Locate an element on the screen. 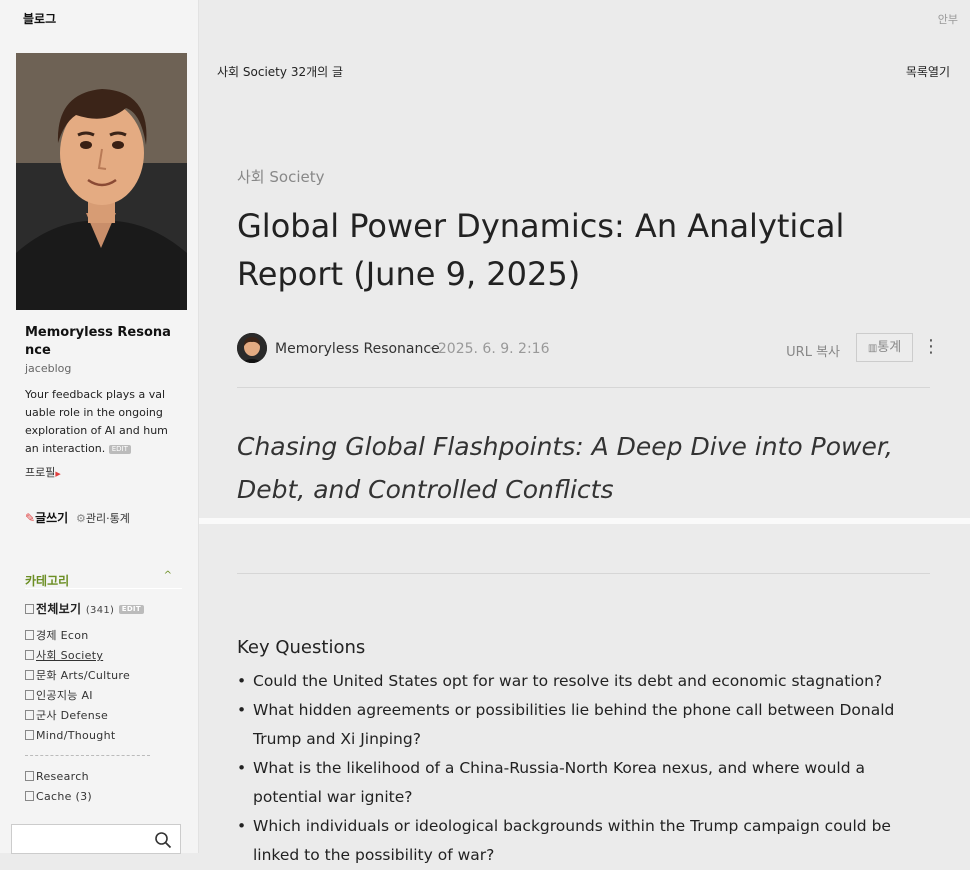 The width and height of the screenshot is (970, 870). category-list-bar: 사회 Society 32개의 글 is located at coordinates (280, 71).